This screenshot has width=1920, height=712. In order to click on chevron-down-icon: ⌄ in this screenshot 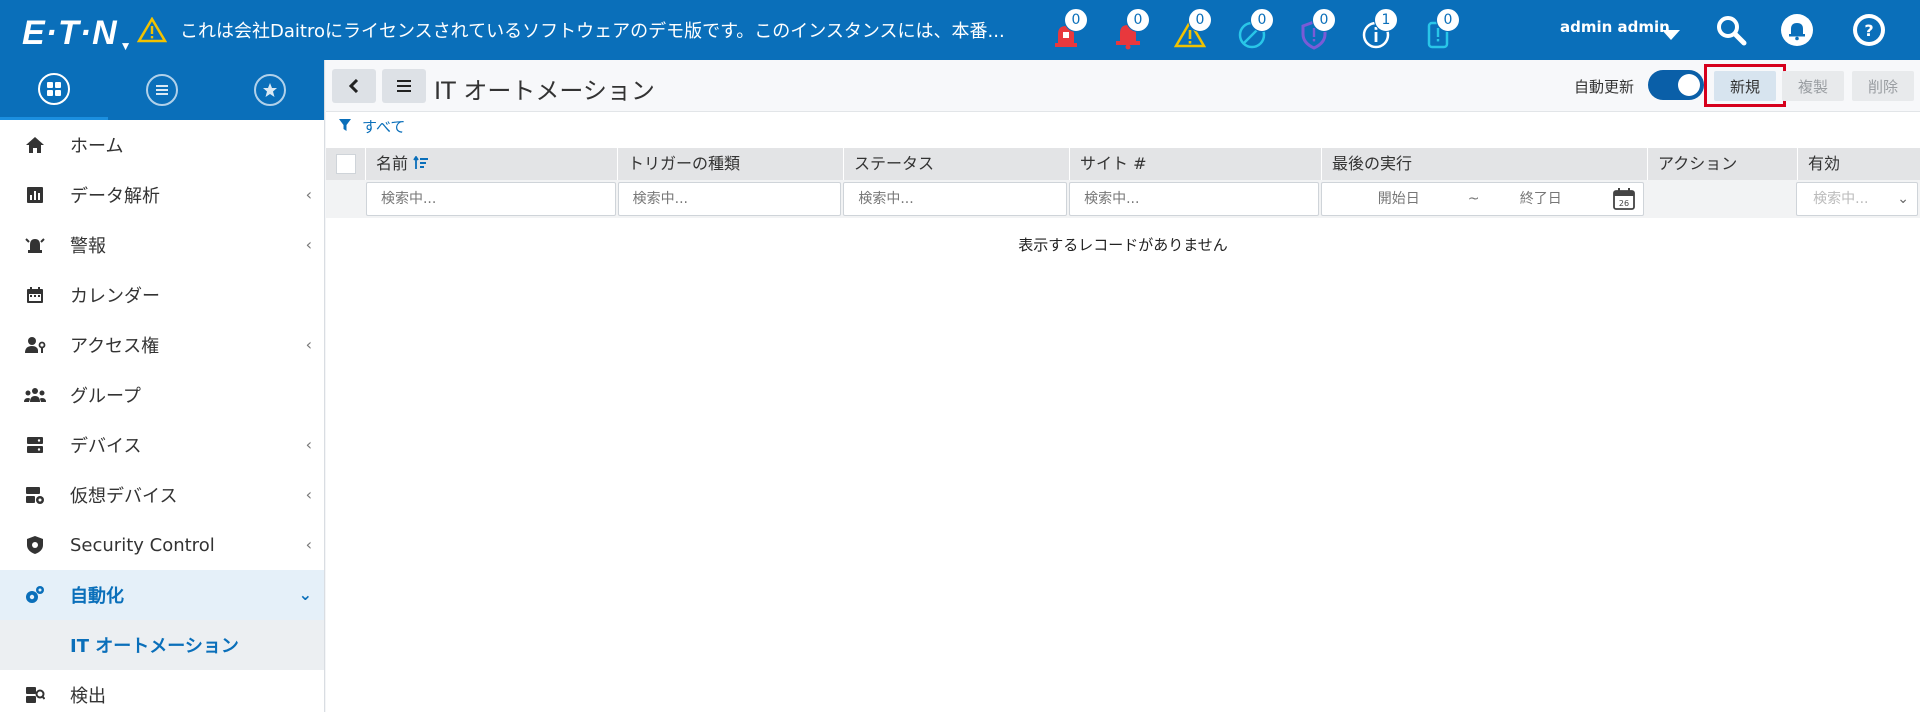, I will do `click(305, 594)`.